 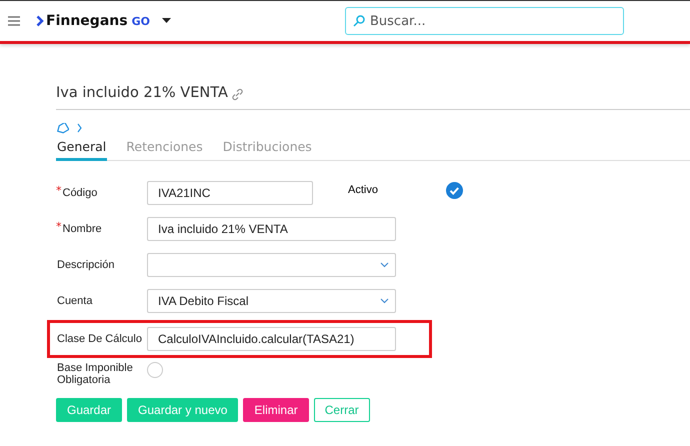 What do you see at coordinates (359, 21) in the screenshot?
I see `search-icon` at bounding box center [359, 21].